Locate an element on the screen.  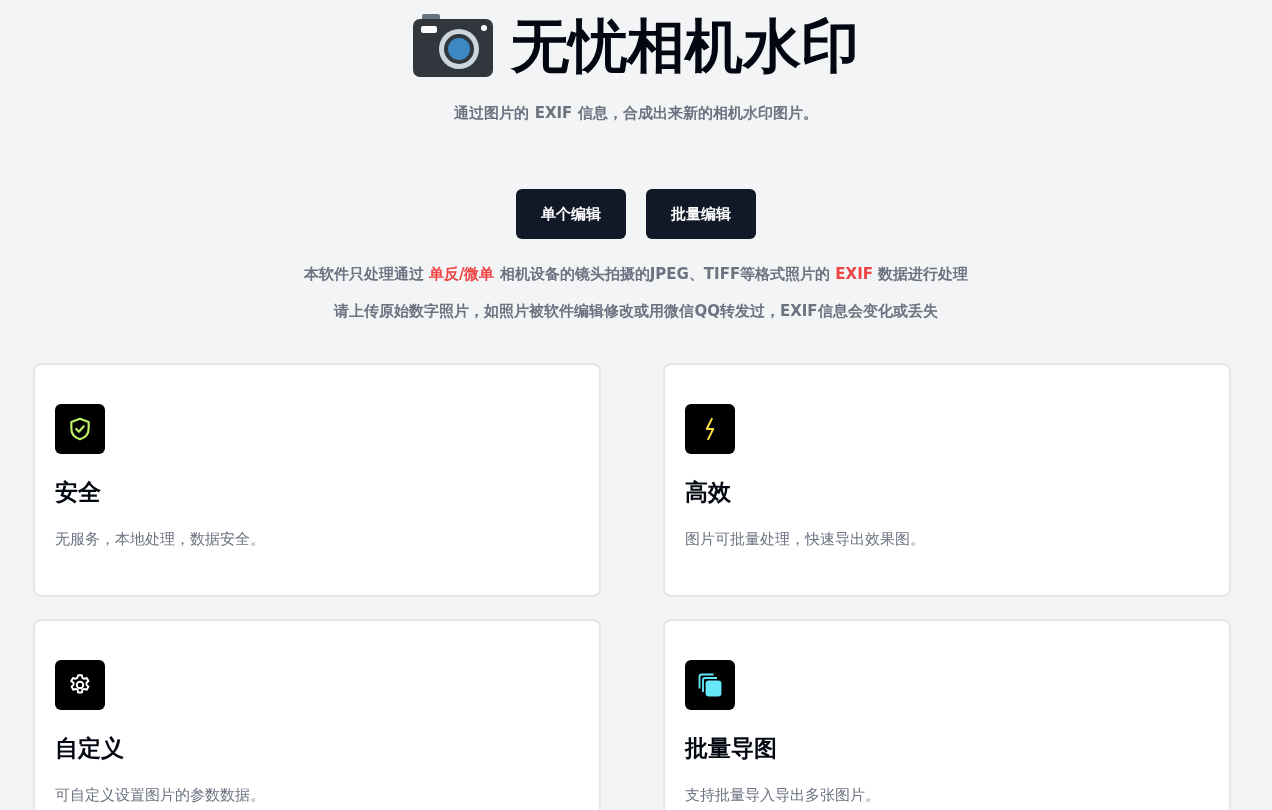
notice-text: 本软件只处理通过 单反/微单 相机设备的镜头拍摄的JPEG、TIFF等格式照片的 EXIF 数据进行处理 is located at coordinates (636, 274).